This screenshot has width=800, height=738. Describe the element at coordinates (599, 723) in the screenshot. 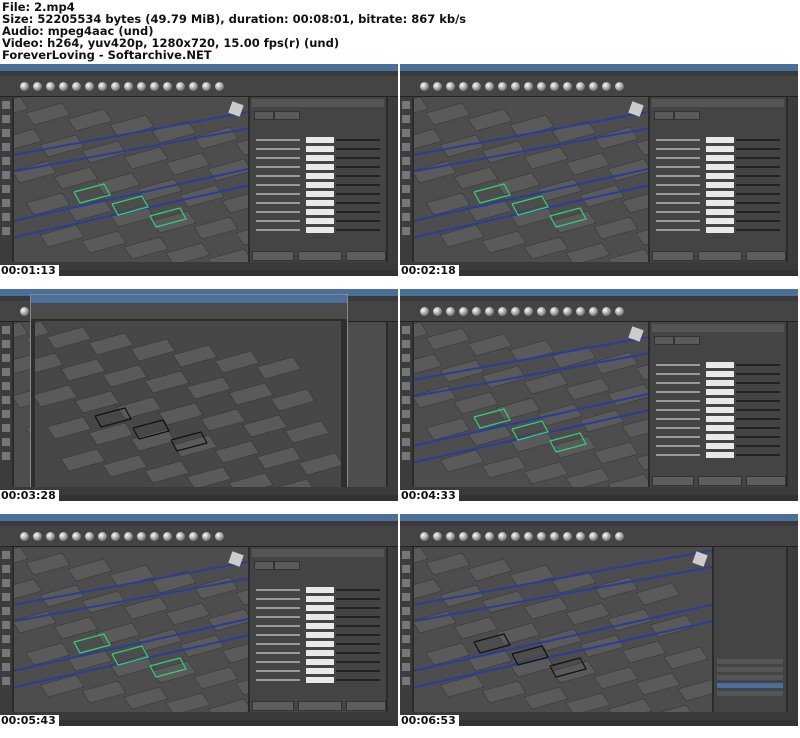

I see `range-slider` at that location.